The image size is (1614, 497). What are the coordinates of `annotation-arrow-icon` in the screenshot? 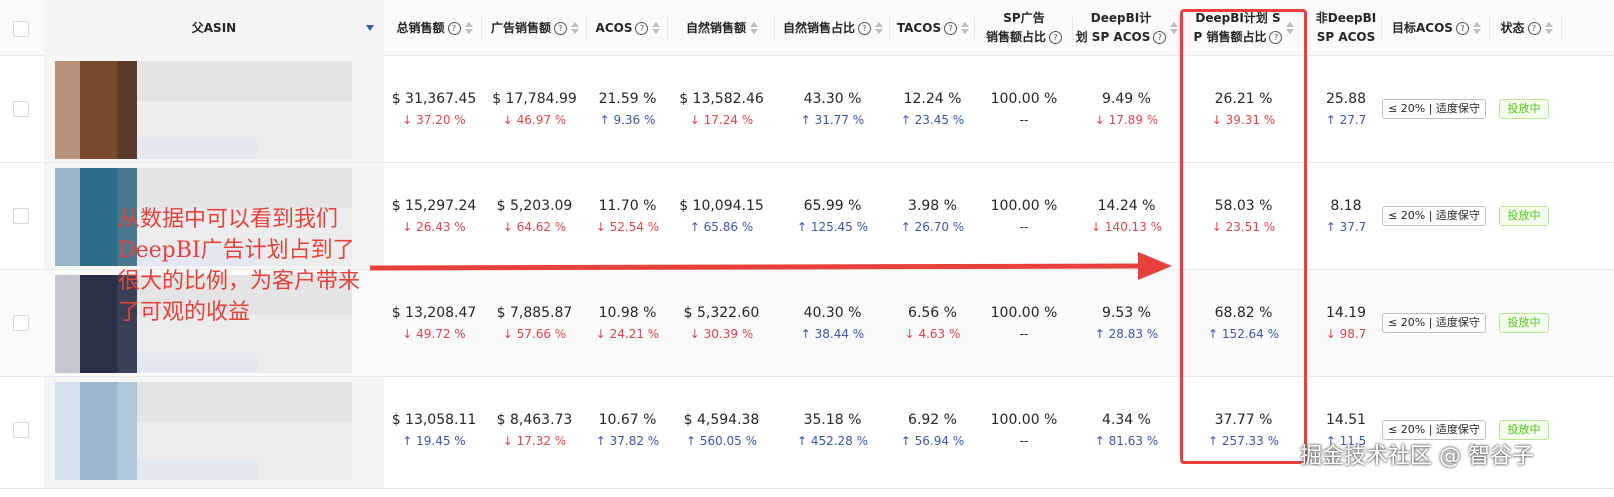 It's located at (770, 266).